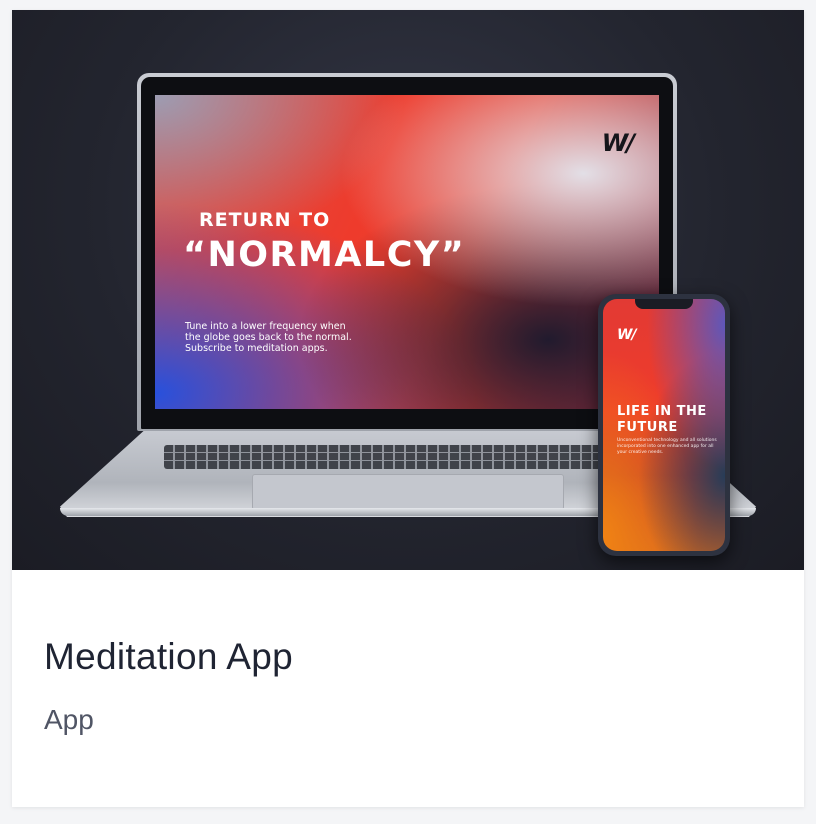 This screenshot has width=816, height=824. What do you see at coordinates (324, 255) in the screenshot?
I see `laptop-screen-headline: “NORMALCY”` at bounding box center [324, 255].